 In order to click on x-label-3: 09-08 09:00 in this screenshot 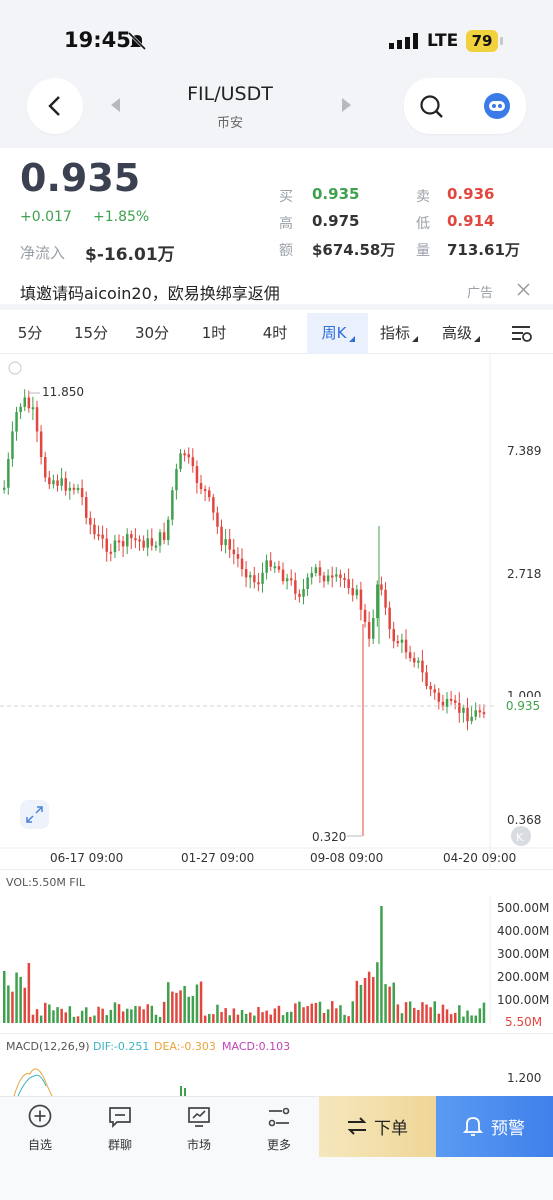, I will do `click(347, 858)`.